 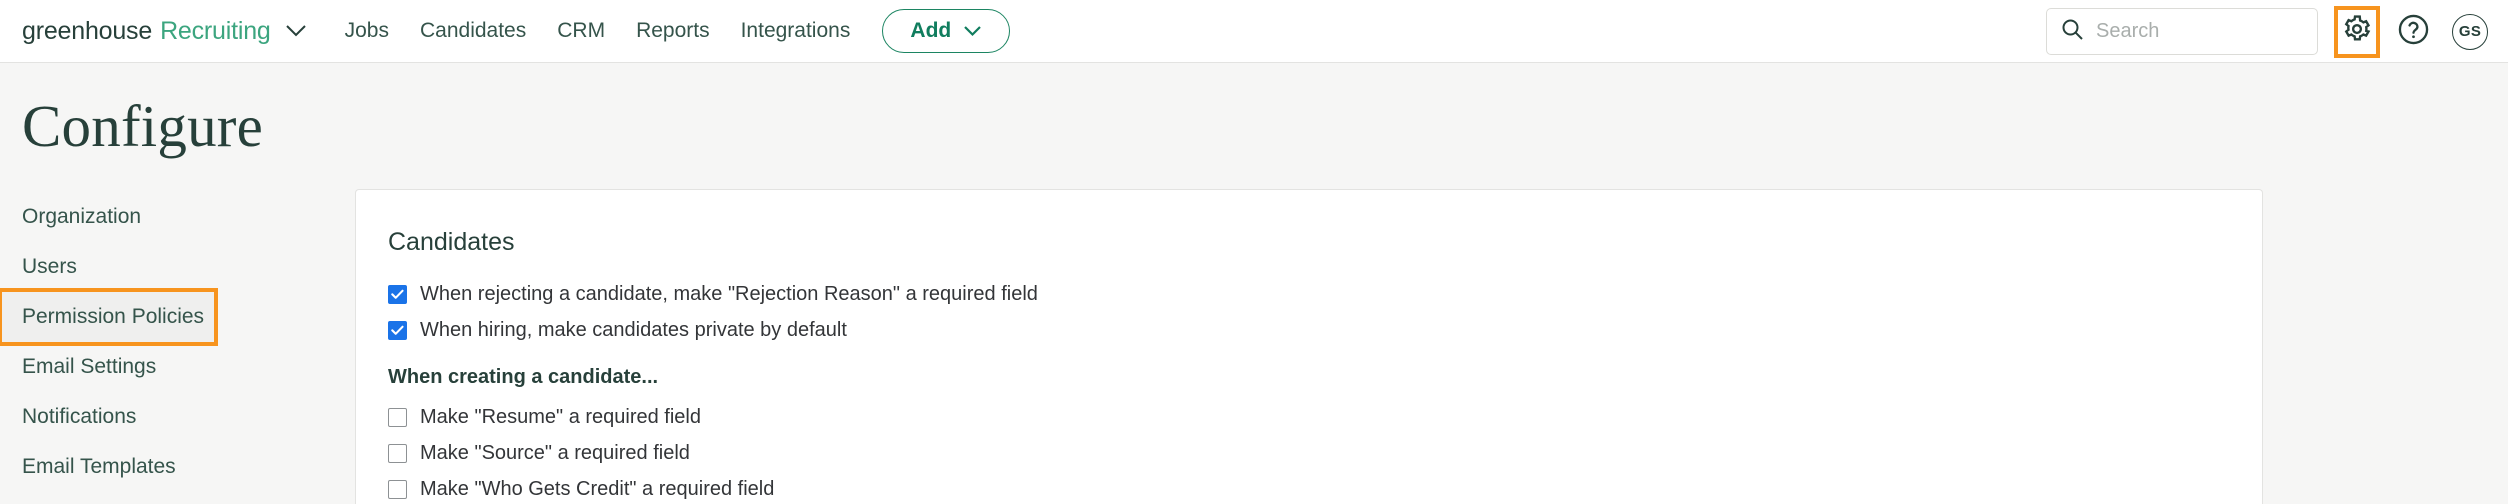 I want to click on checkbox-label: Make "Who Gets Credit" a required field, so click(x=597, y=488).